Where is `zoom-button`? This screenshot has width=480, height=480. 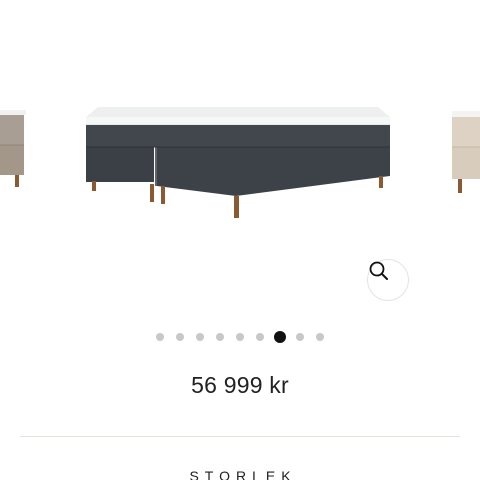
zoom-button is located at coordinates (388, 280).